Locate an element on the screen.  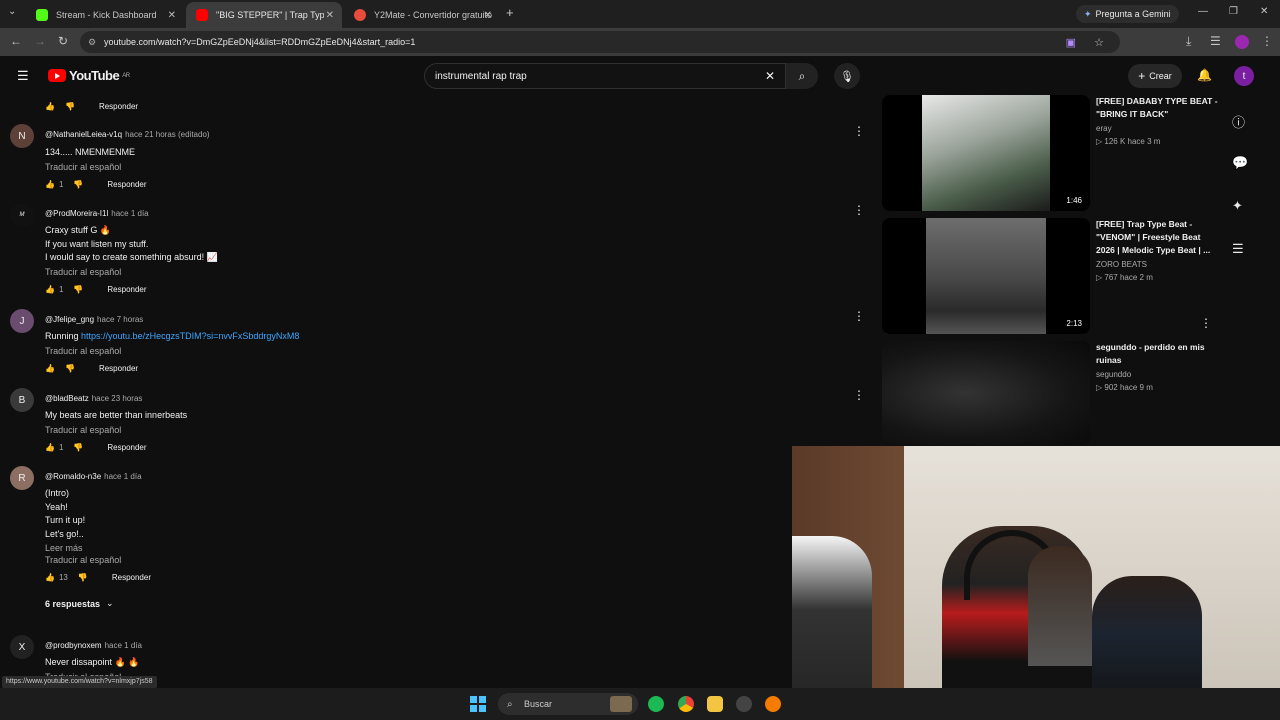
account-avatar: t is located at coordinates (1244, 76).